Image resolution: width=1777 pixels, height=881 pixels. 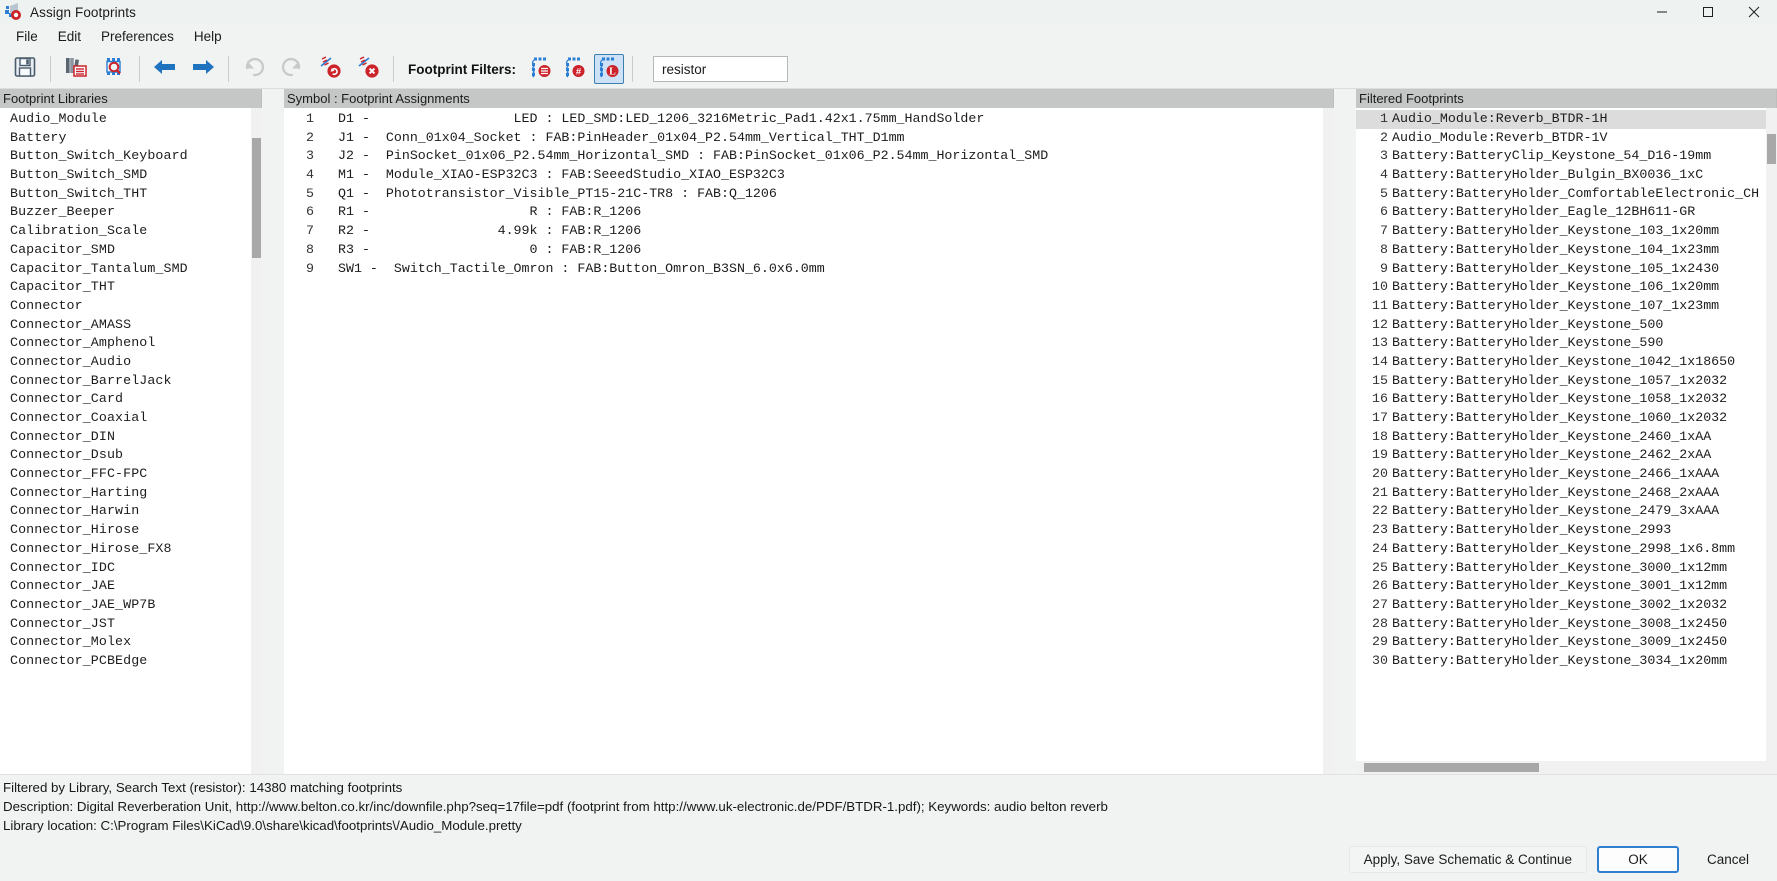 What do you see at coordinates (131, 399) in the screenshot?
I see `library-list-item: Connector_Card` at bounding box center [131, 399].